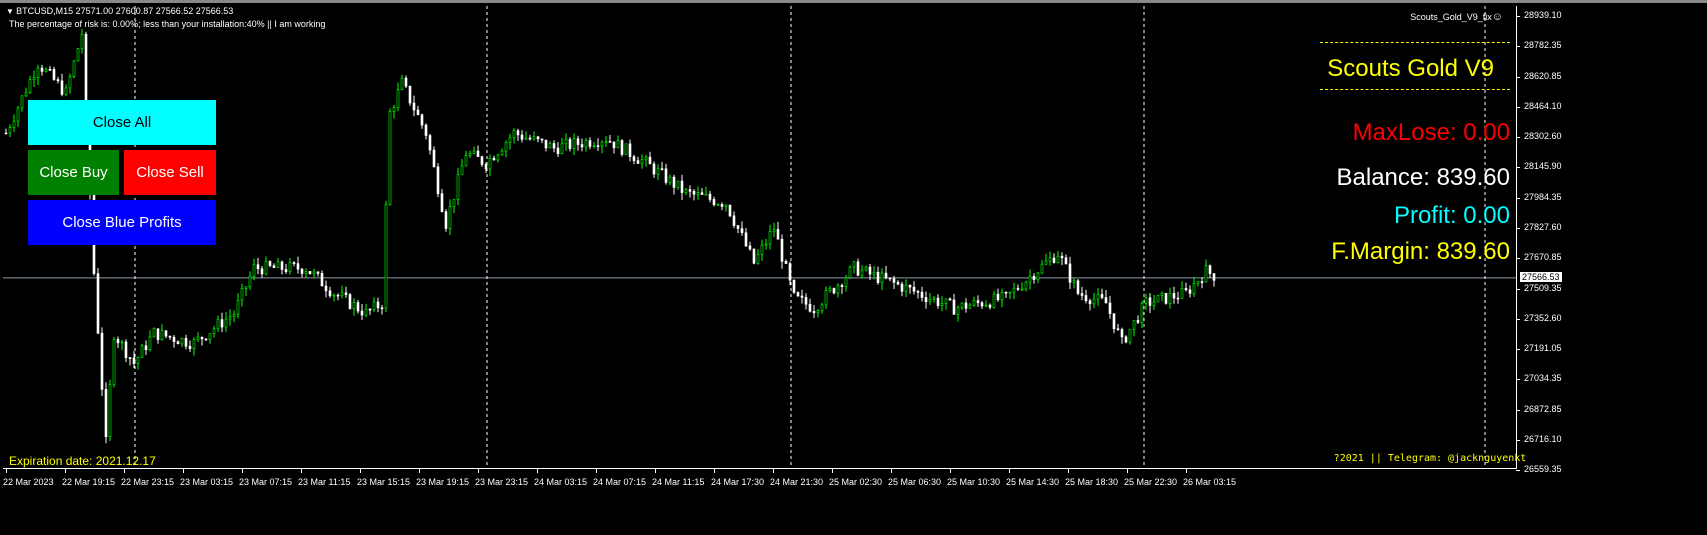 Image resolution: width=1707 pixels, height=535 pixels. I want to click on price-tick-label: 26559.35, so click(1543, 469).